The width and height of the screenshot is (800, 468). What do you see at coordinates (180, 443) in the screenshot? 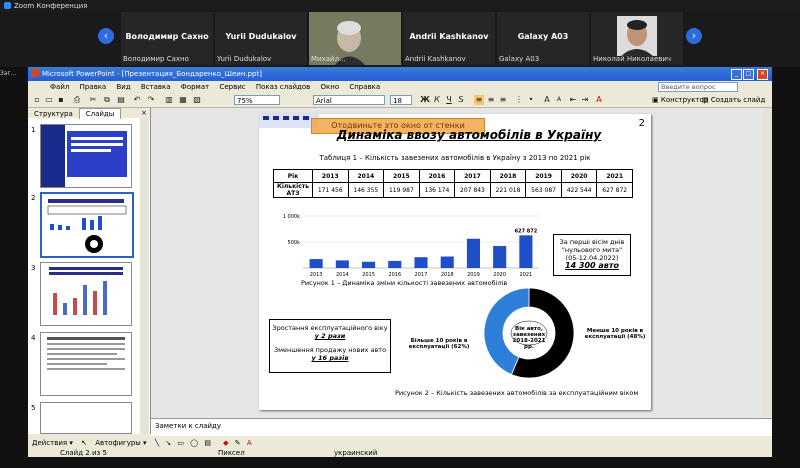
I see `rectangle-icon: ▭` at bounding box center [180, 443].